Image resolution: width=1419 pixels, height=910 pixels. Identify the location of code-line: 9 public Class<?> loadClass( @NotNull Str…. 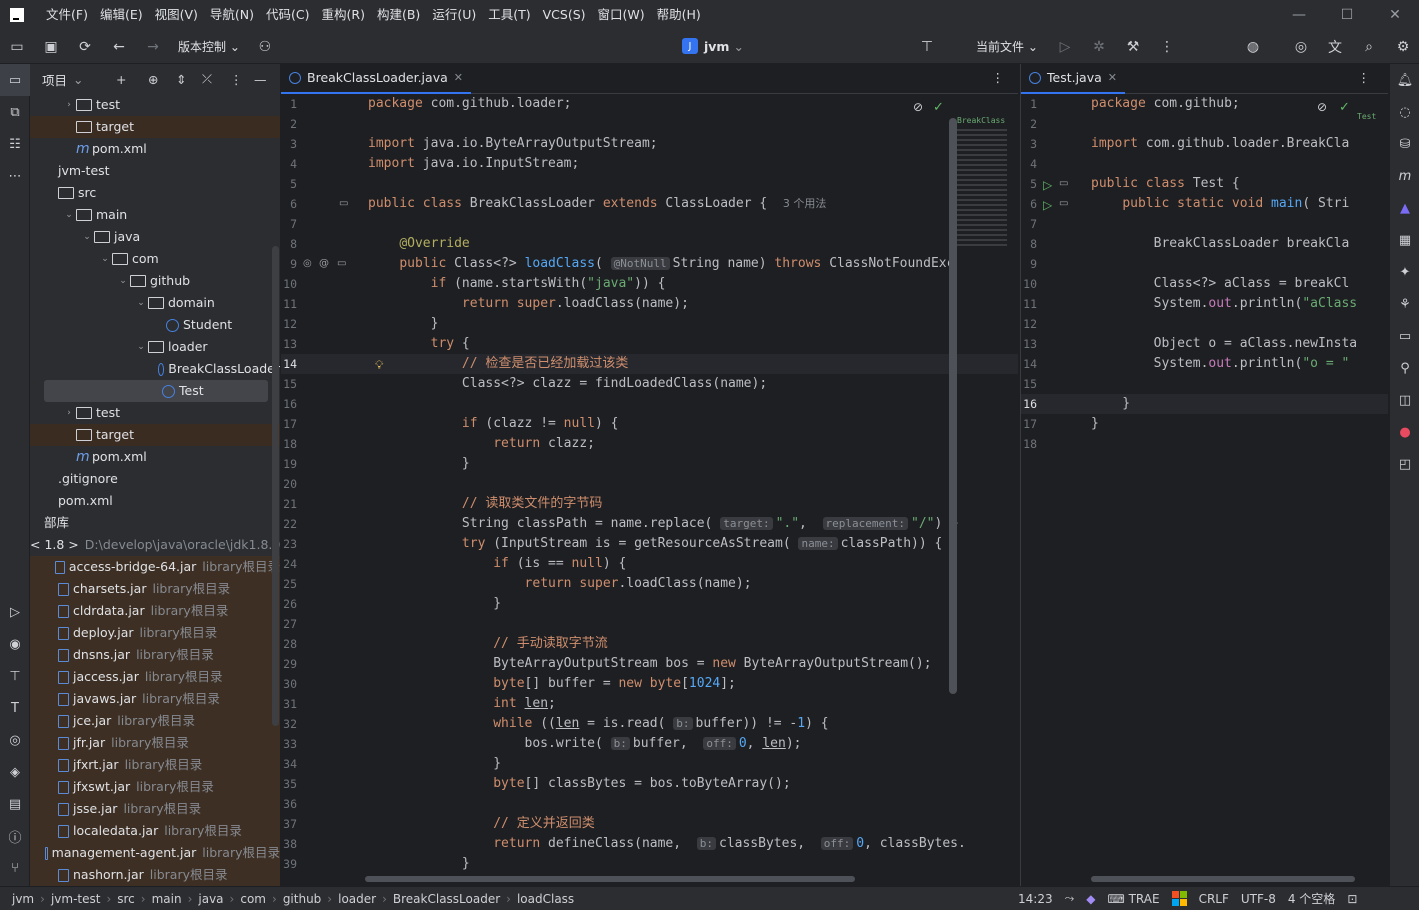
(649, 264).